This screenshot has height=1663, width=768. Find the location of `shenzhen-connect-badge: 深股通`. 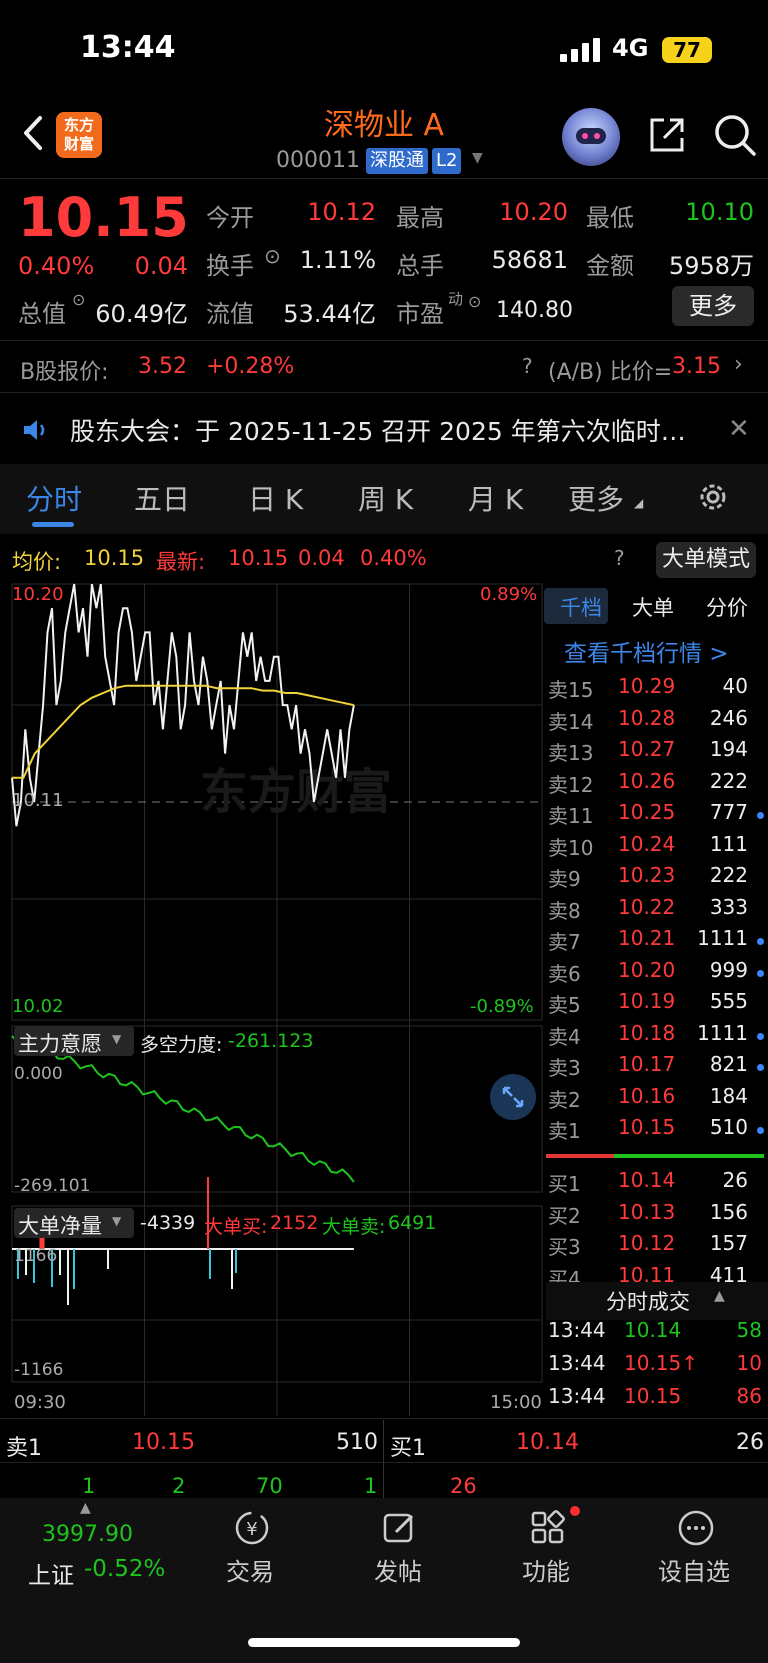

shenzhen-connect-badge: 深股通 is located at coordinates (397, 161).